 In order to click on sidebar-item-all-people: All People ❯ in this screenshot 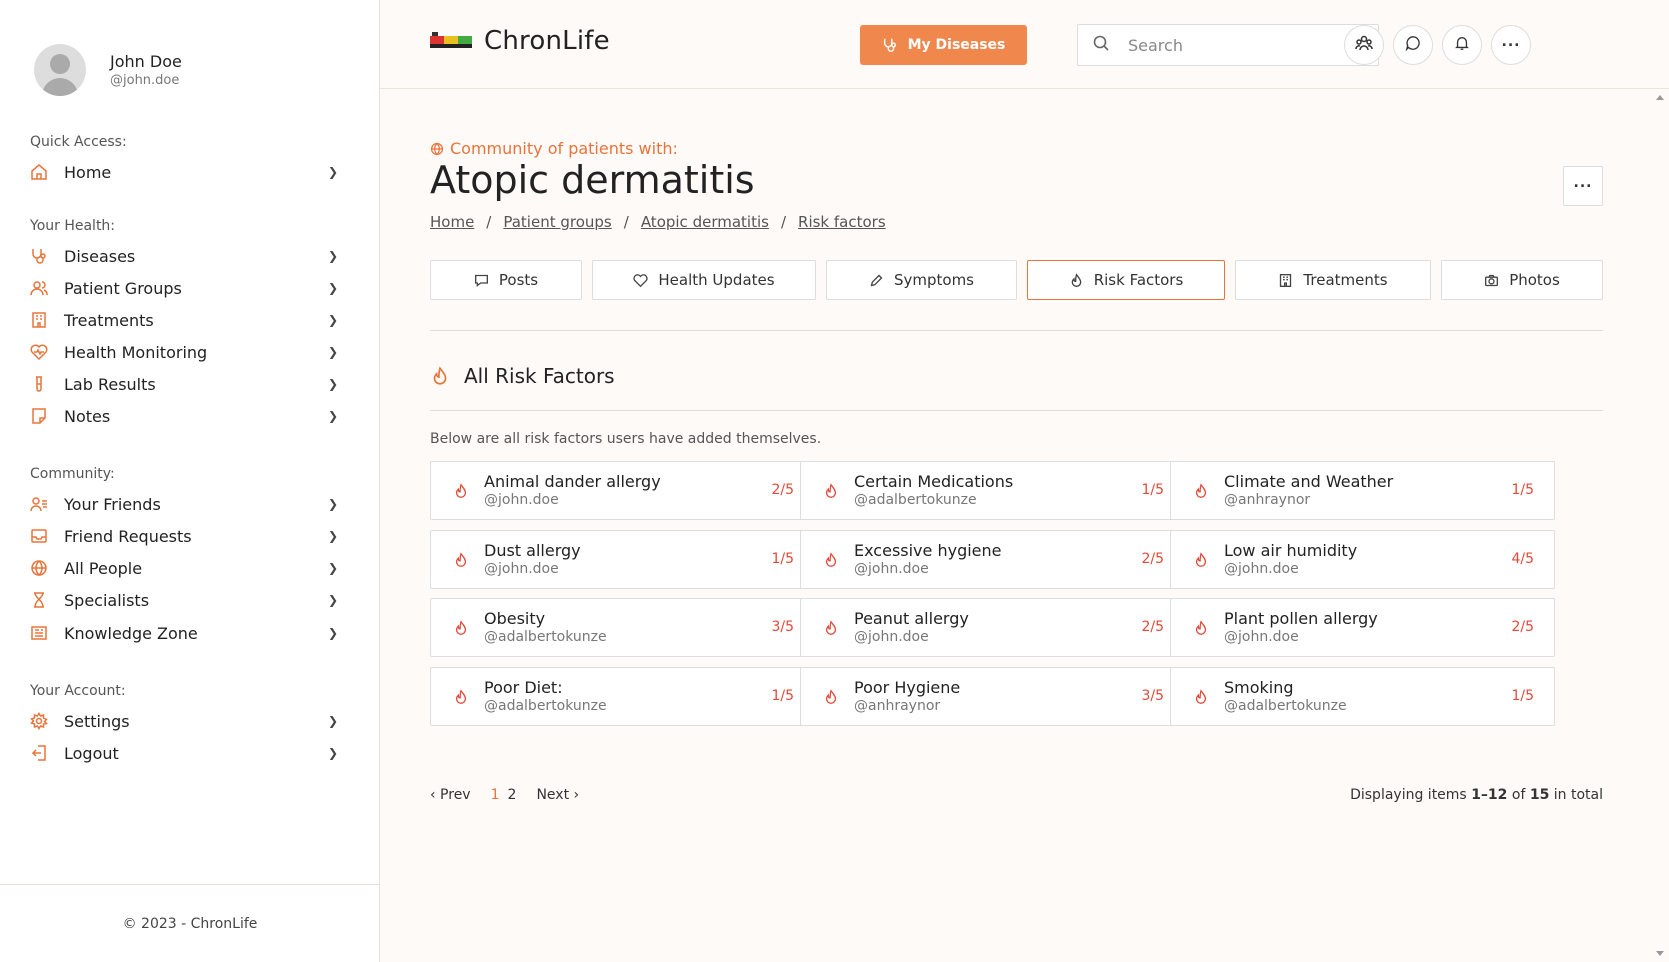, I will do `click(185, 568)`.